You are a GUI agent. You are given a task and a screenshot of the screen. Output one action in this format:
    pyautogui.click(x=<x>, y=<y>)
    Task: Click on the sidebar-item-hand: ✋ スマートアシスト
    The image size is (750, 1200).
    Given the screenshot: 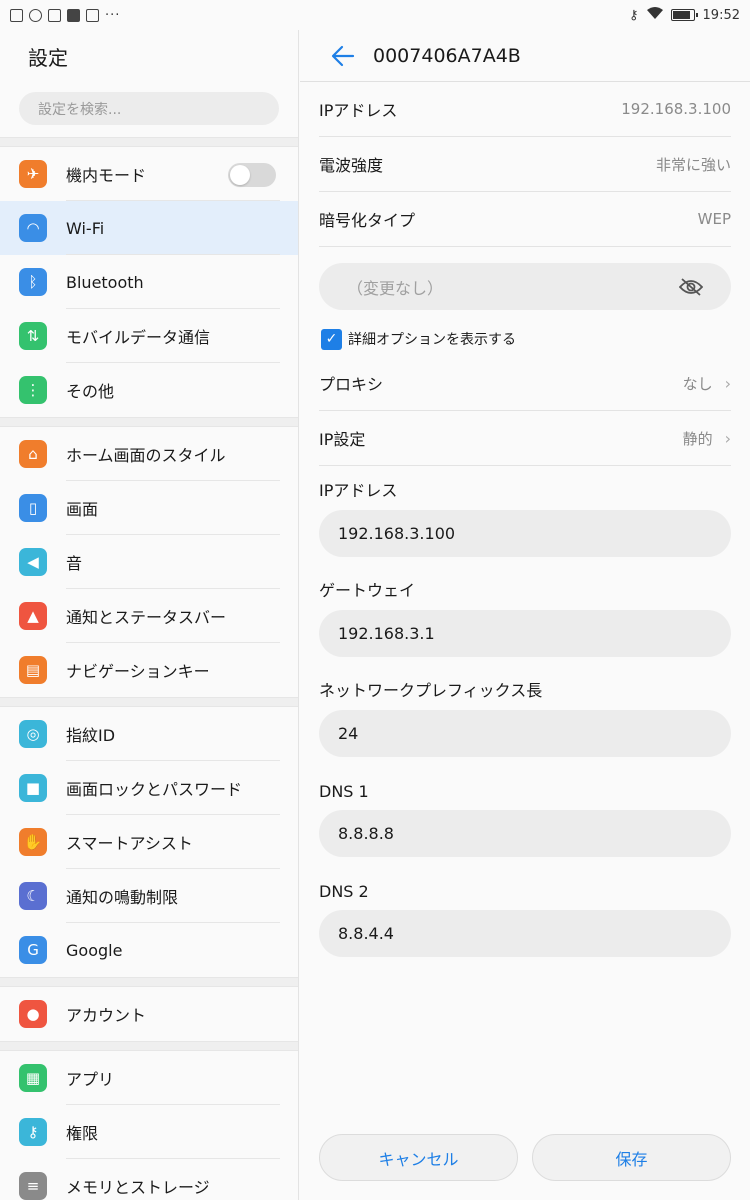 What is the action you would take?
    pyautogui.click(x=149, y=842)
    